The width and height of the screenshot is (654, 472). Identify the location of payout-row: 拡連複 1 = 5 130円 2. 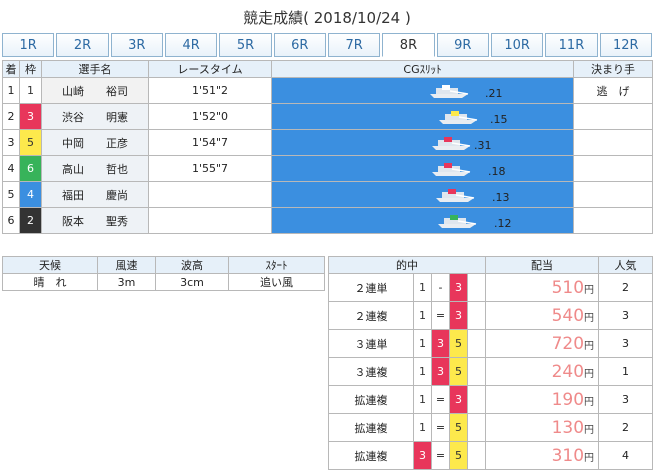
(491, 427).